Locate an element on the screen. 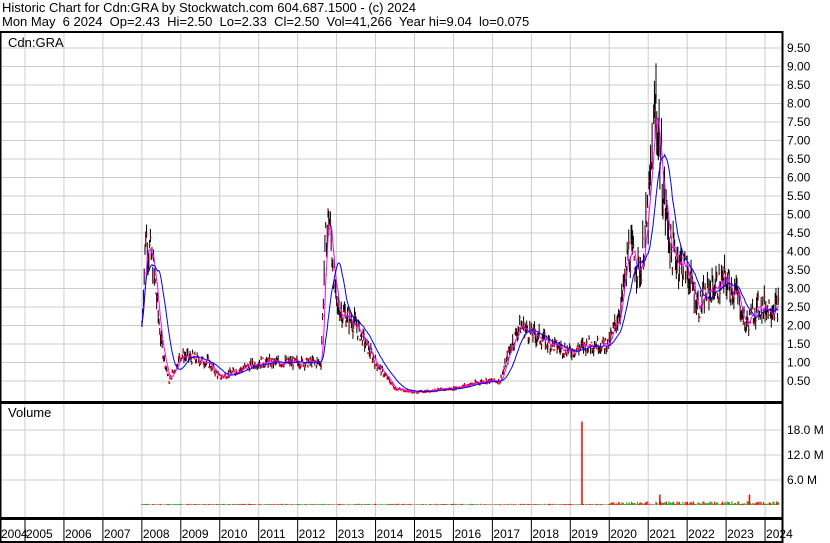 The image size is (830, 543). year-label: 2008 is located at coordinates (156, 534).